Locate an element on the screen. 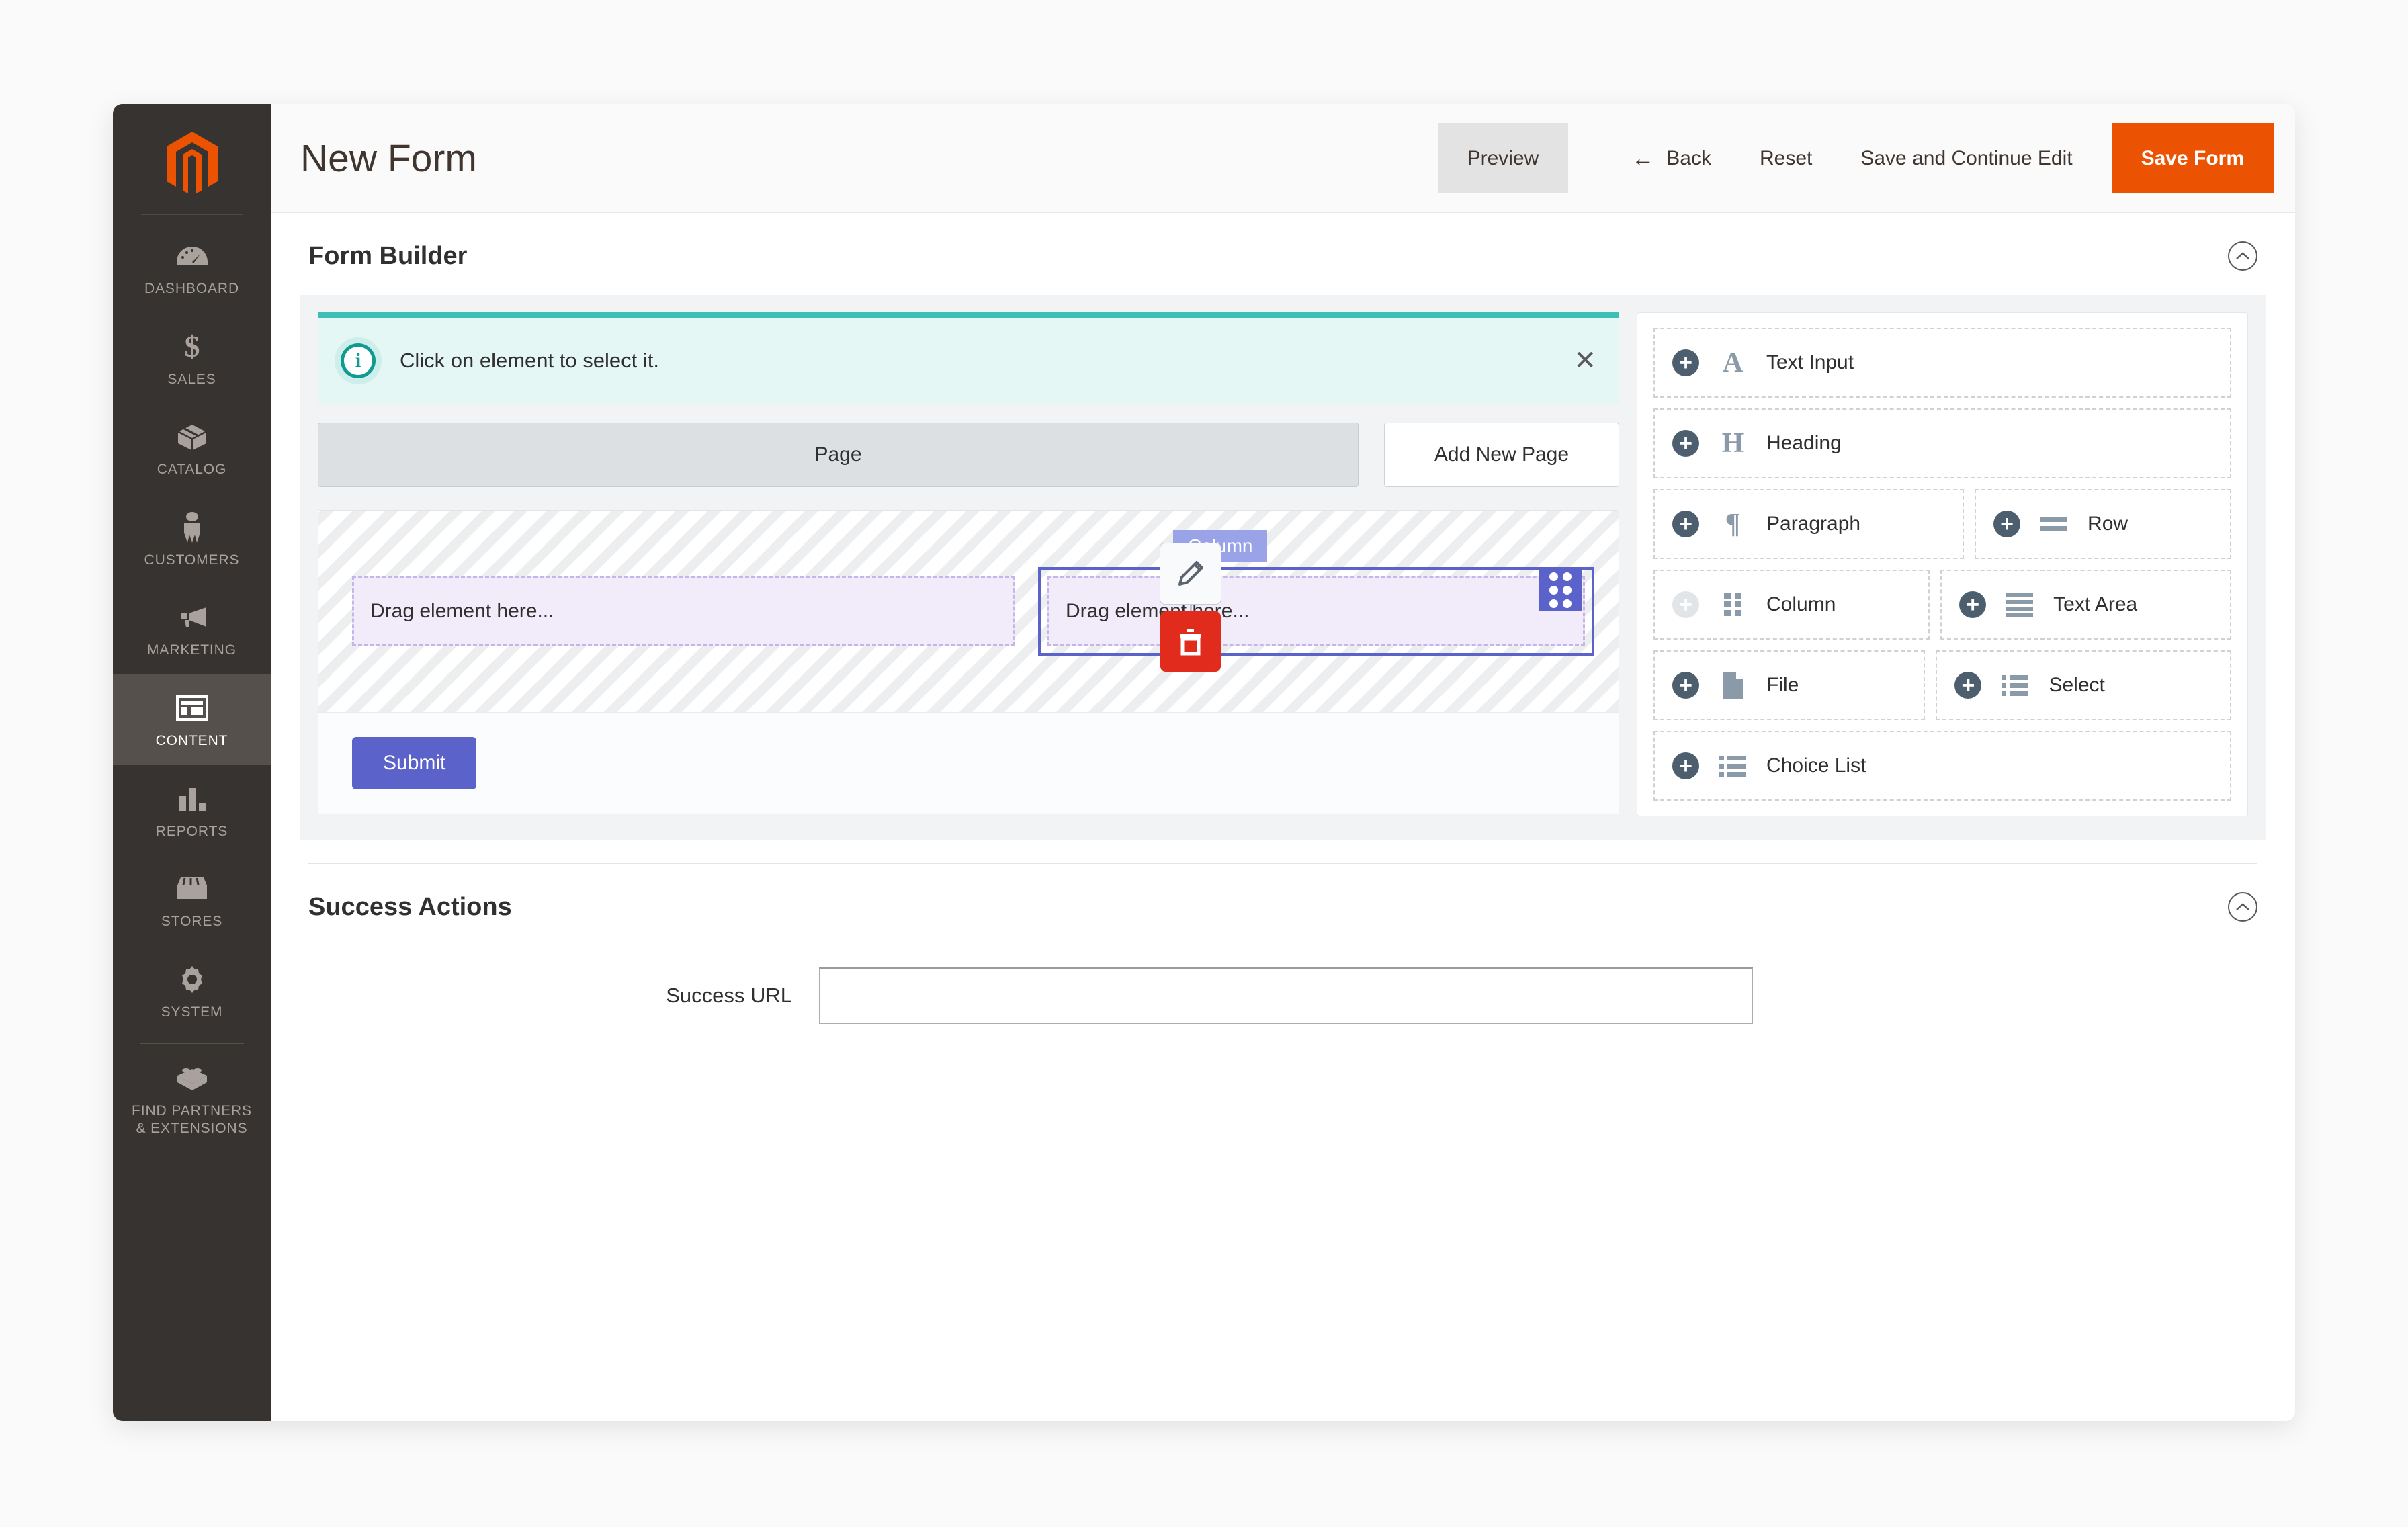 Image resolution: width=2408 pixels, height=1527 pixels. success-actions-title: Success Actions is located at coordinates (410, 906).